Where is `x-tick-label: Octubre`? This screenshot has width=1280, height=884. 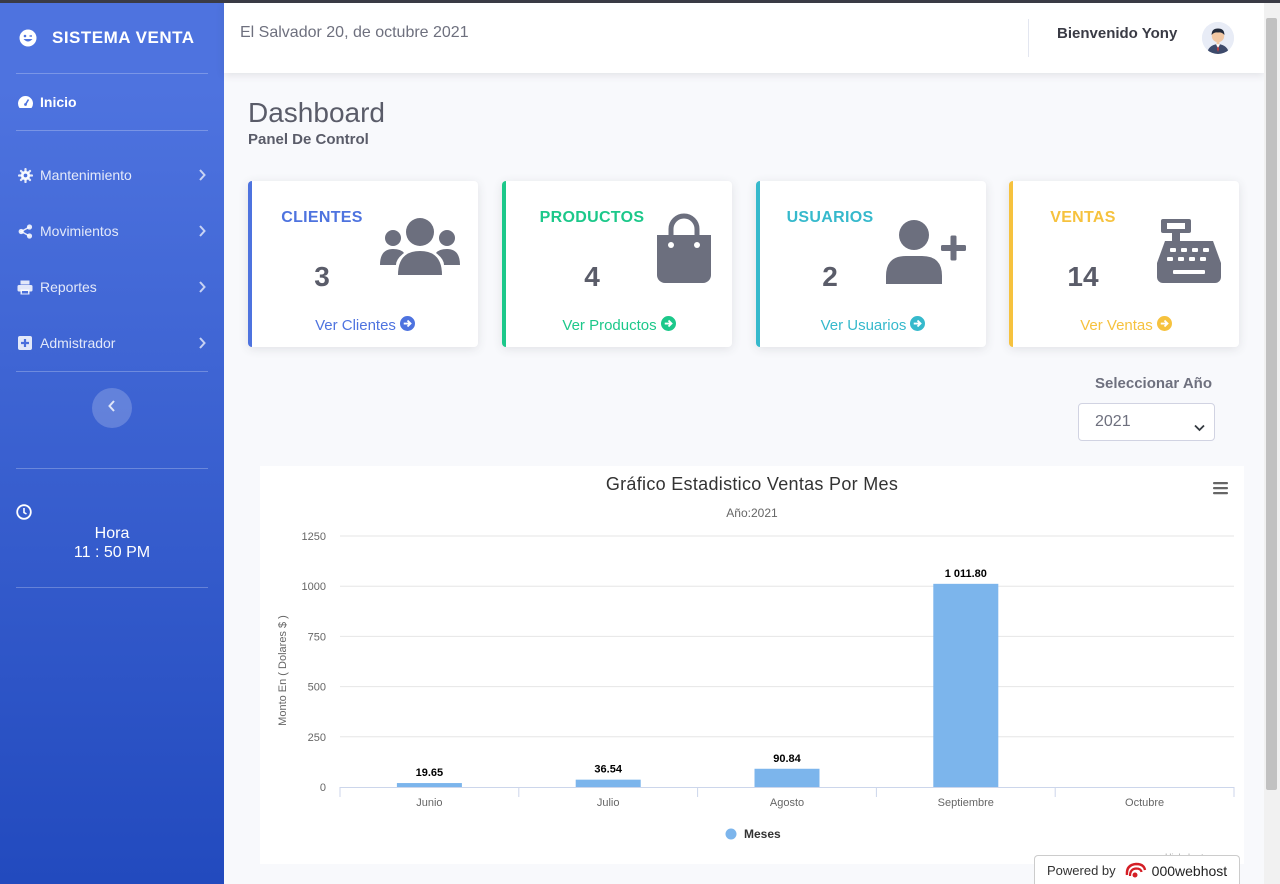 x-tick-label: Octubre is located at coordinates (1144, 803).